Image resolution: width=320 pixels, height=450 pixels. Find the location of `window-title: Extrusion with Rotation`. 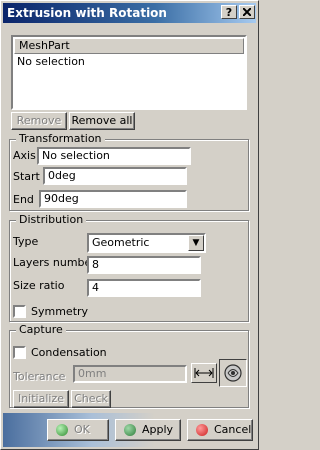

window-title: Extrusion with Rotation is located at coordinates (87, 13).